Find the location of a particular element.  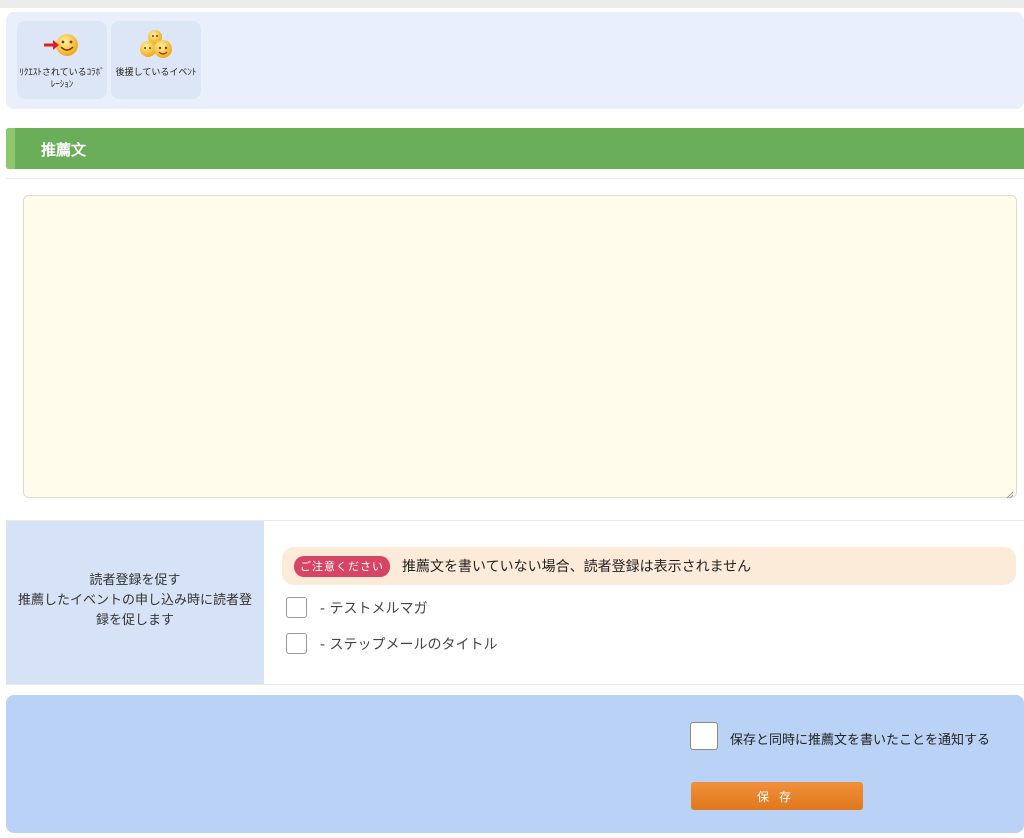

stepmail-checkbox is located at coordinates (296, 643).